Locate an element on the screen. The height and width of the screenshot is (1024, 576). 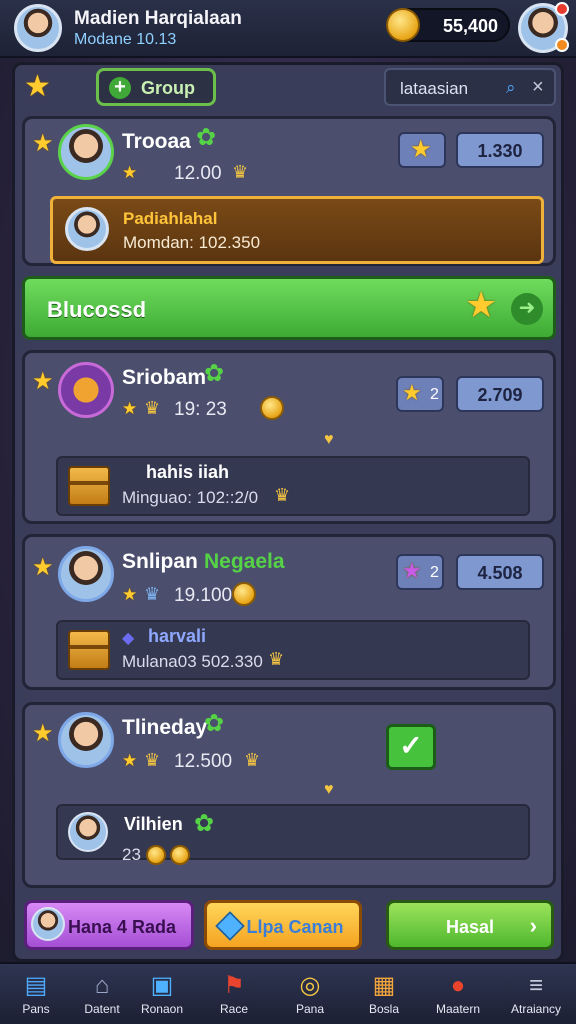
score-box: 1.330 is located at coordinates (500, 150).